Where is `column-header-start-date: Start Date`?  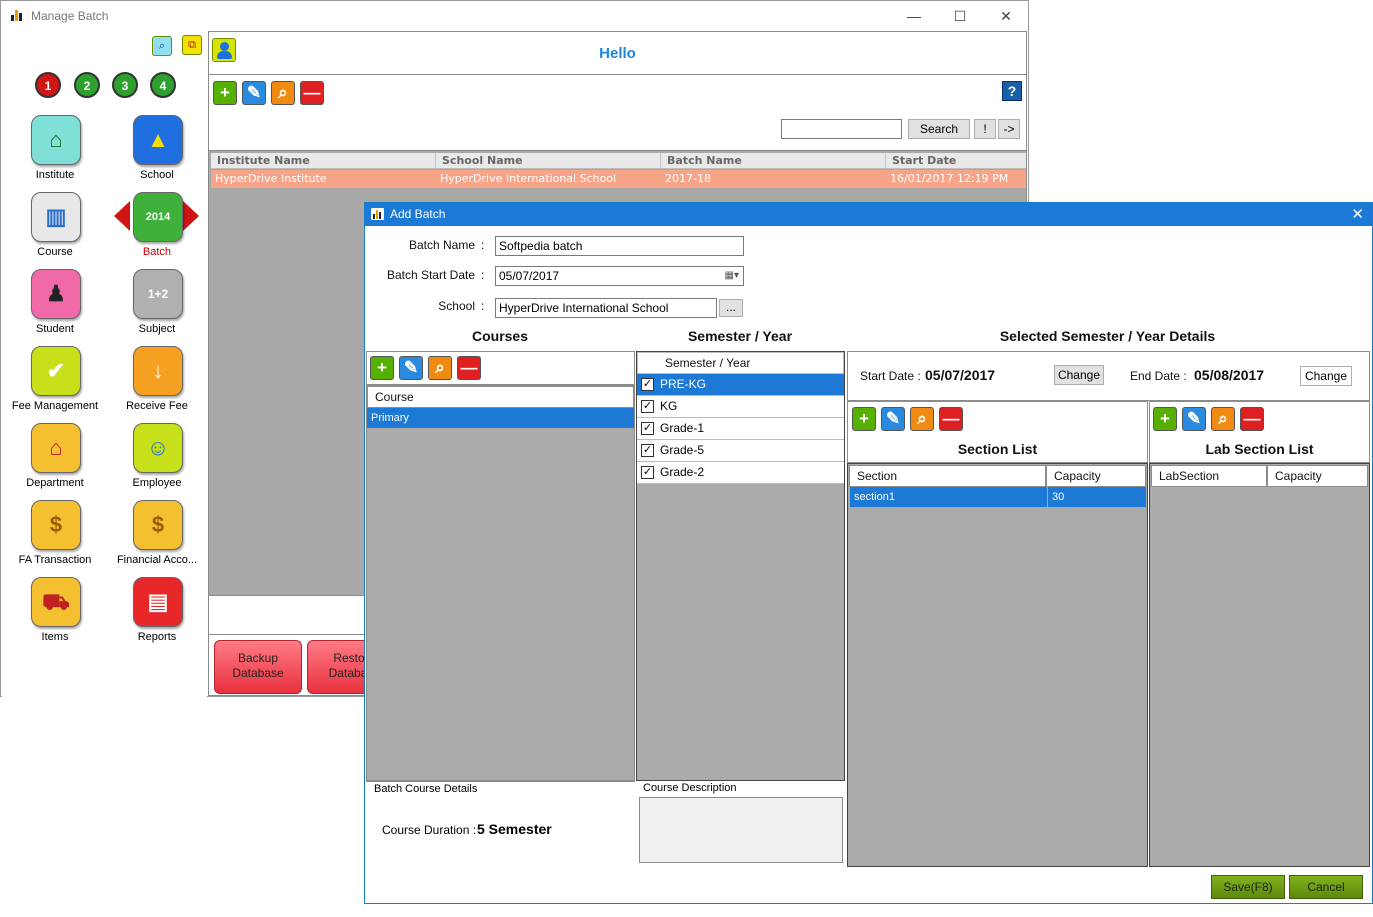 column-header-start-date: Start Date is located at coordinates (956, 161).